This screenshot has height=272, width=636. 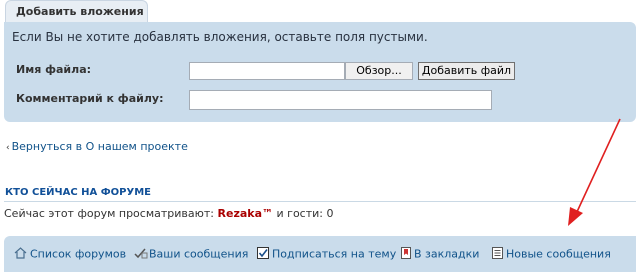 What do you see at coordinates (90, 98) in the screenshot?
I see `comment-label: Комментарий к файлу:` at bounding box center [90, 98].